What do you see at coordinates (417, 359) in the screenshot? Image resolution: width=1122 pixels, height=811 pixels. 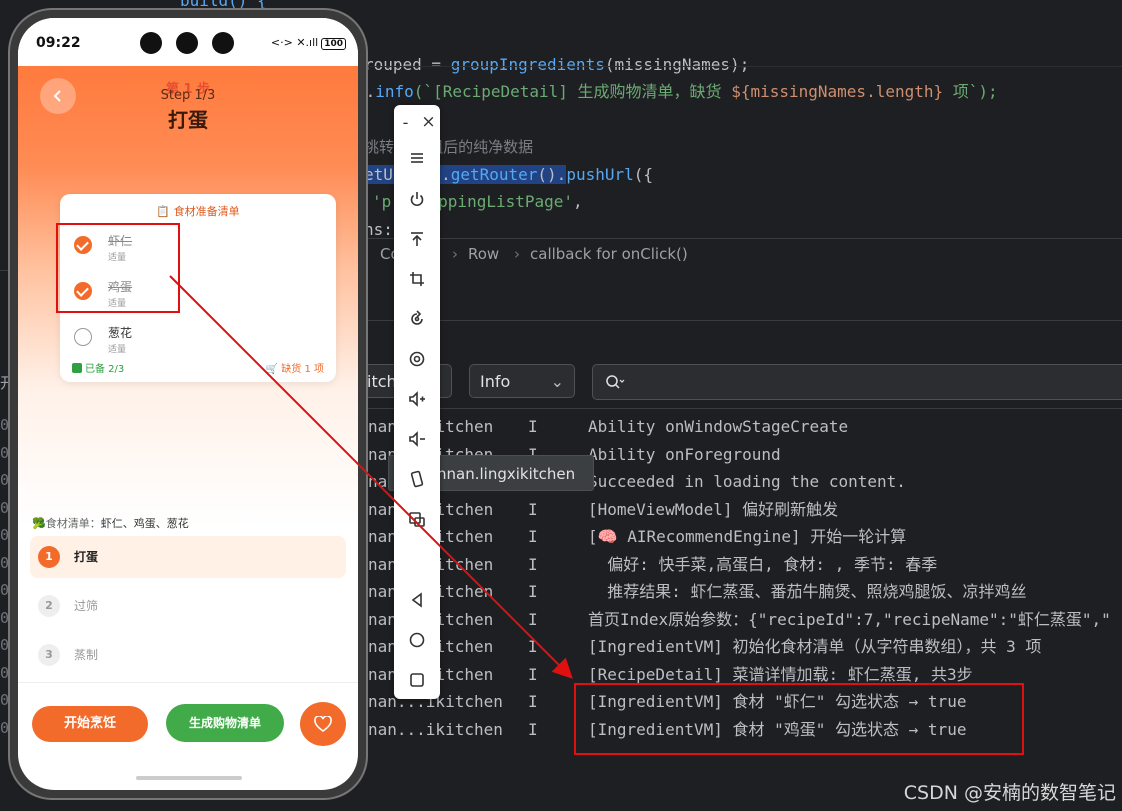 I see `screenshot-icon` at bounding box center [417, 359].